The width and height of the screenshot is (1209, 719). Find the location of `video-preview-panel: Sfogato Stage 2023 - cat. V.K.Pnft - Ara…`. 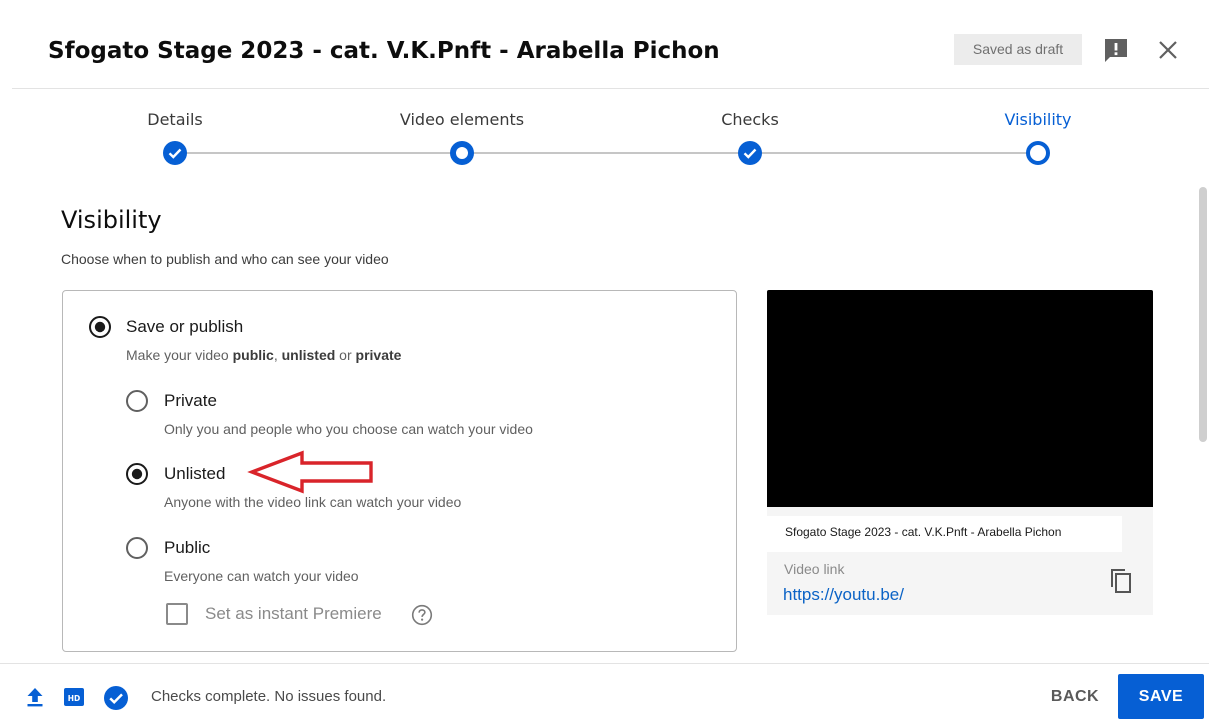

video-preview-panel: Sfogato Stage 2023 - cat. V.K.Pnft - Ara… is located at coordinates (960, 452).